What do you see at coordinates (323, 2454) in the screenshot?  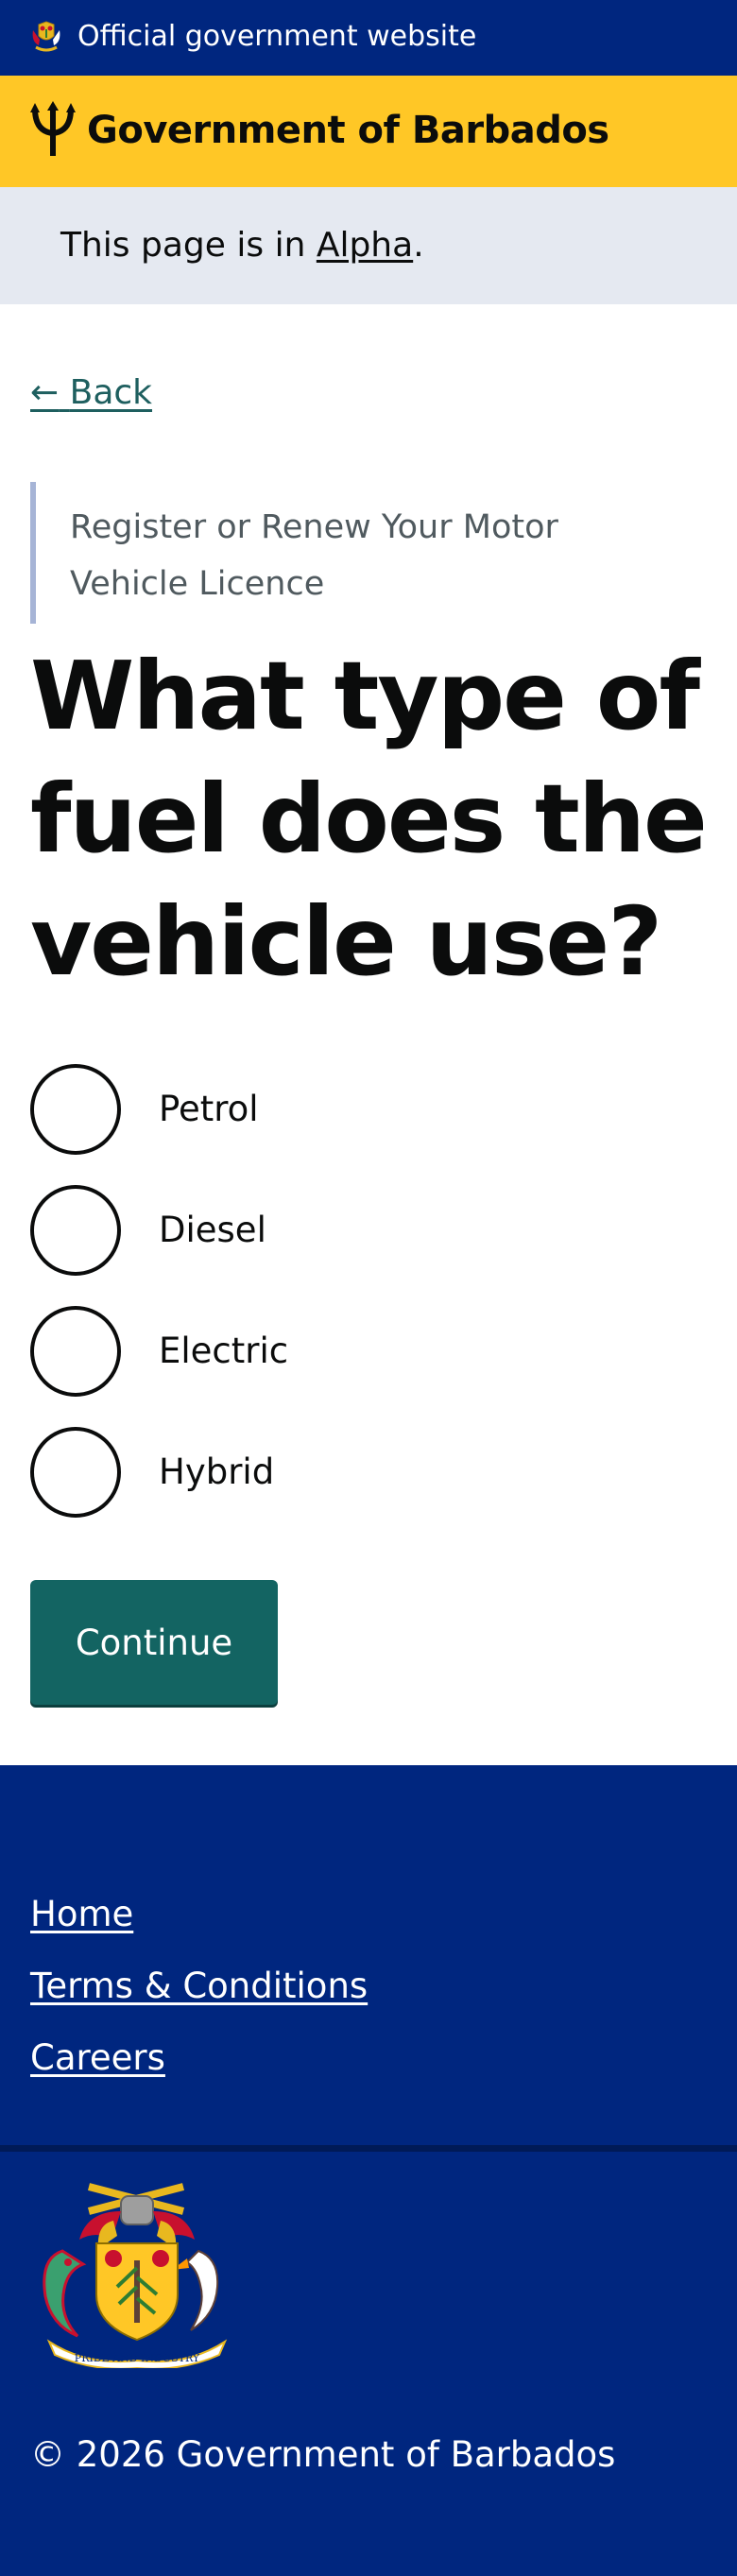 I see `copyright-text: © 2026 Government of Barbados` at bounding box center [323, 2454].